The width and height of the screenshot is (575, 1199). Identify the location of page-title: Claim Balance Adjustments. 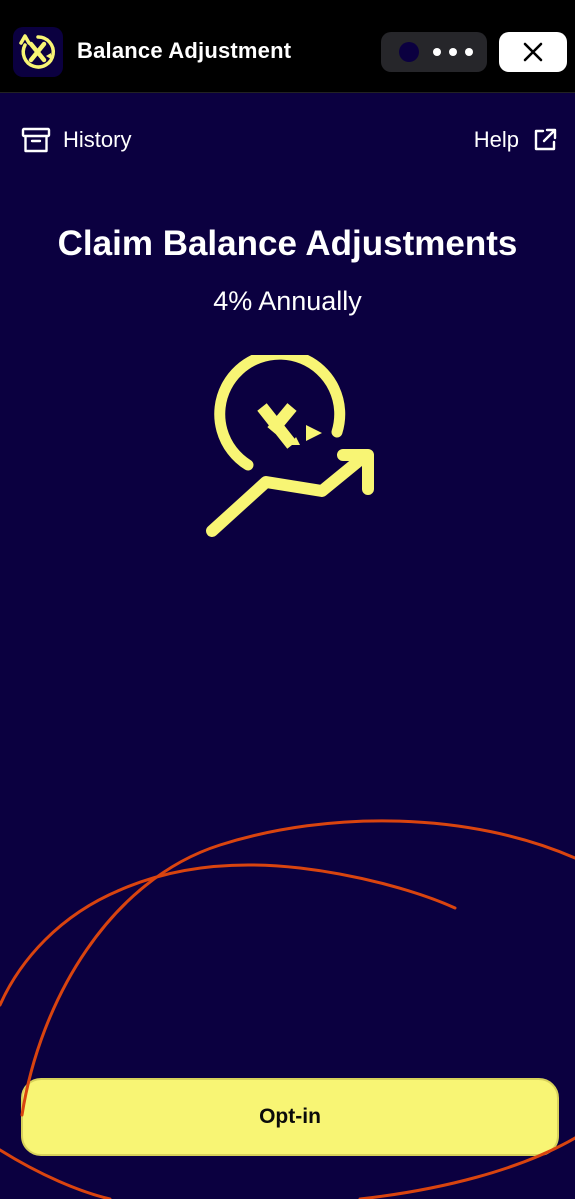
(287, 243).